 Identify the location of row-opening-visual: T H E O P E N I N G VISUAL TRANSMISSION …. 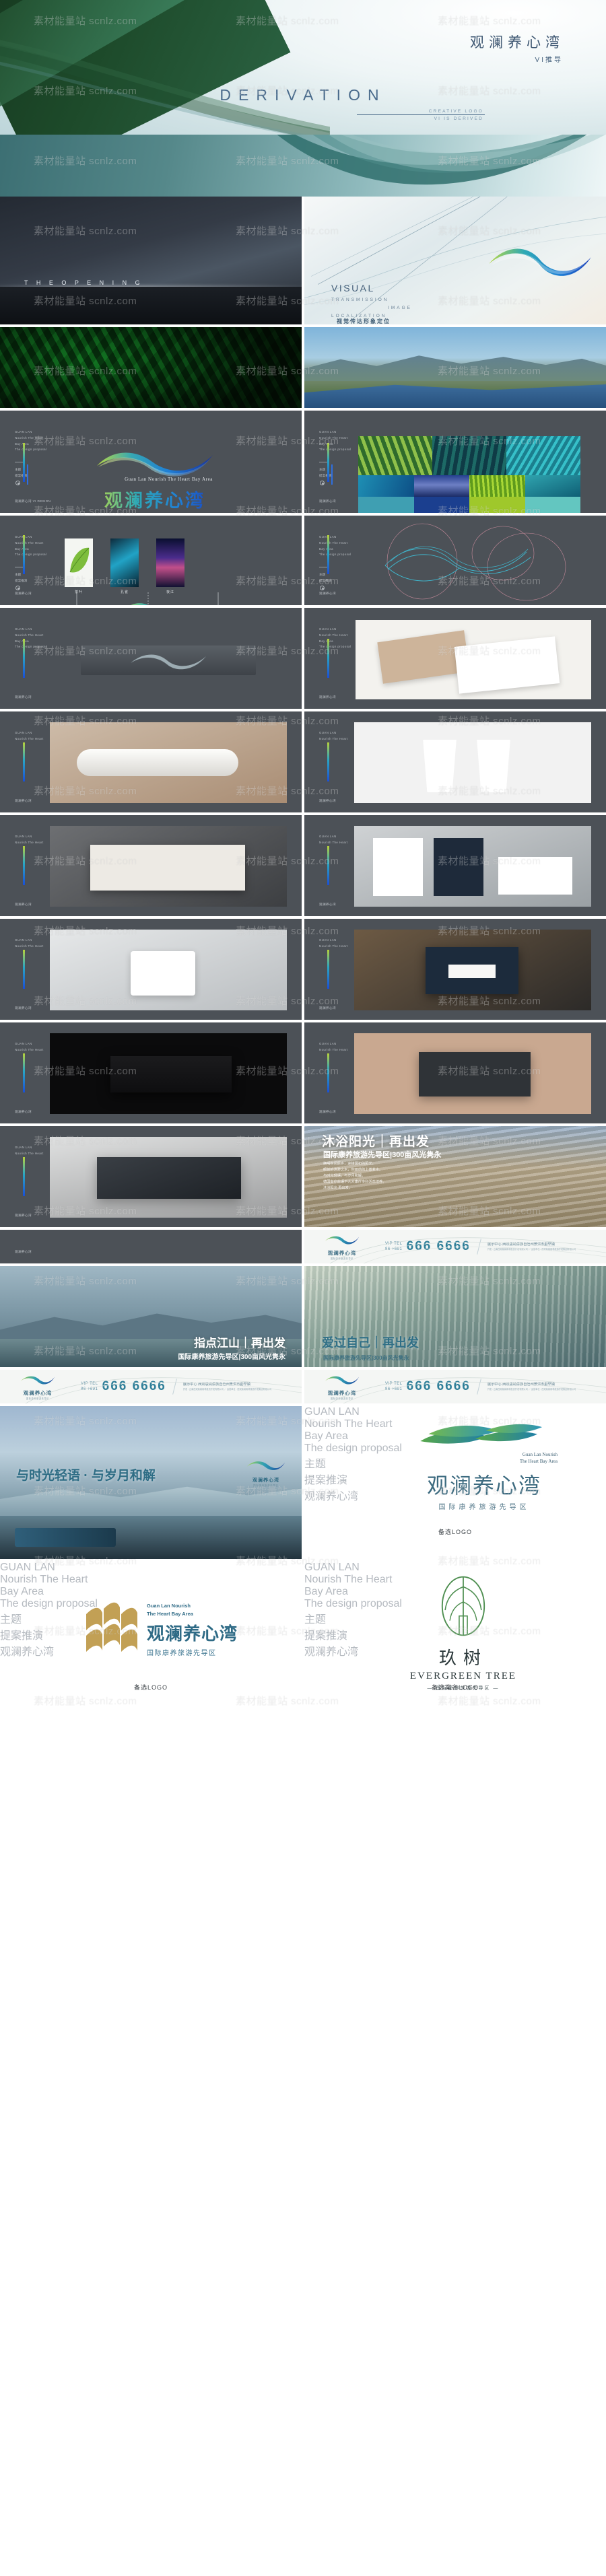
(303, 260).